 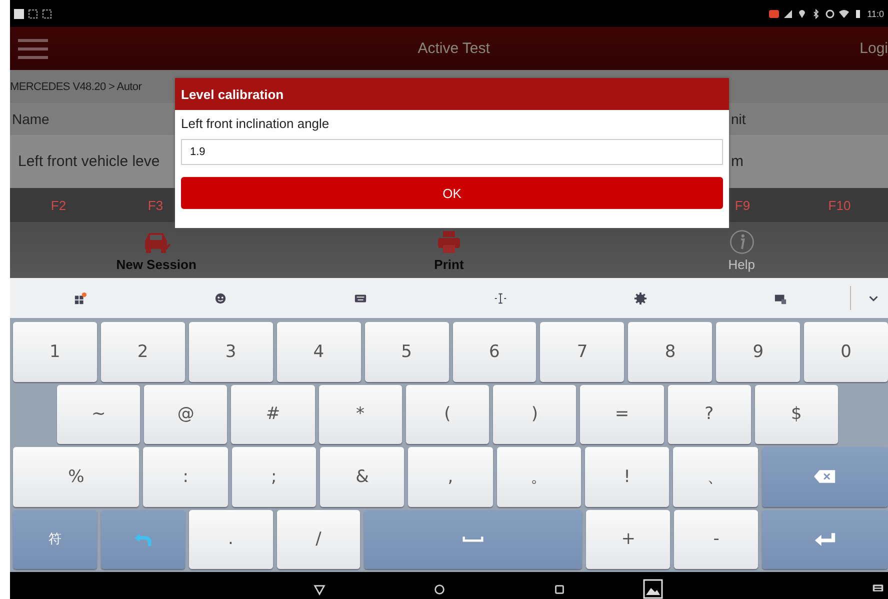 I want to click on keyboard-key: @, so click(x=186, y=414).